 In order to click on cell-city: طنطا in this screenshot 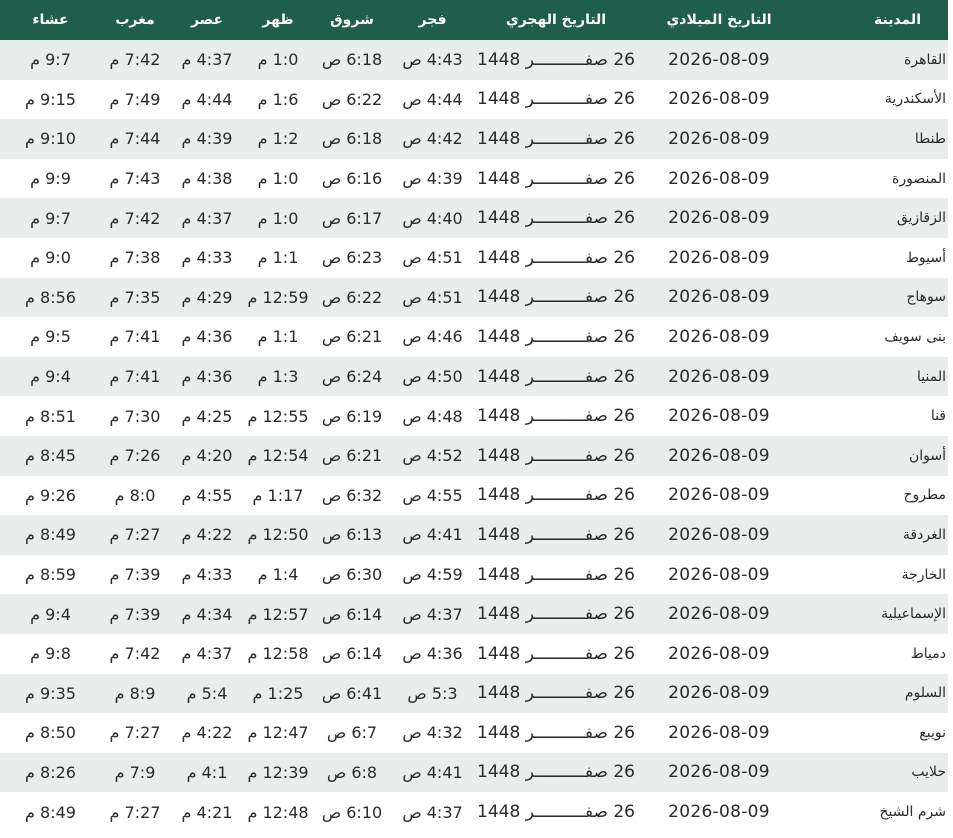, I will do `click(930, 138)`.